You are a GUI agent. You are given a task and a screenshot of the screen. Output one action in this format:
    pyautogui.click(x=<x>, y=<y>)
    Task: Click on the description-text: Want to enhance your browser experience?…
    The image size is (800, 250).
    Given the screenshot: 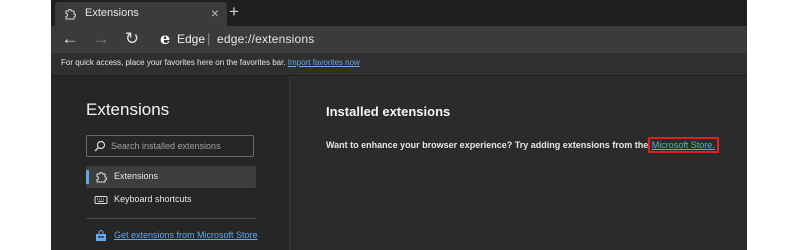 What is the action you would take?
    pyautogui.click(x=487, y=145)
    